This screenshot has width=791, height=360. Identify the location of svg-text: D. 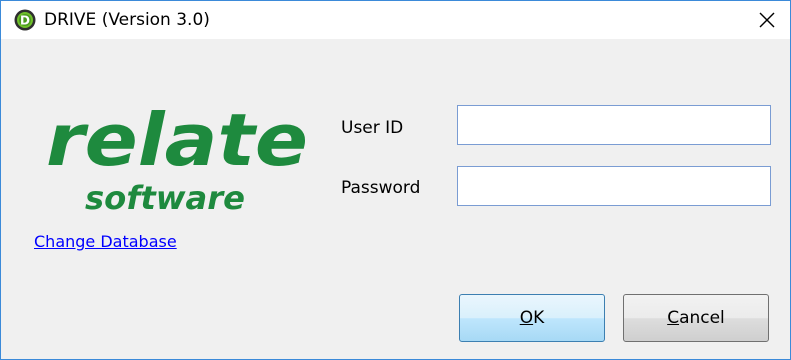
(25, 21).